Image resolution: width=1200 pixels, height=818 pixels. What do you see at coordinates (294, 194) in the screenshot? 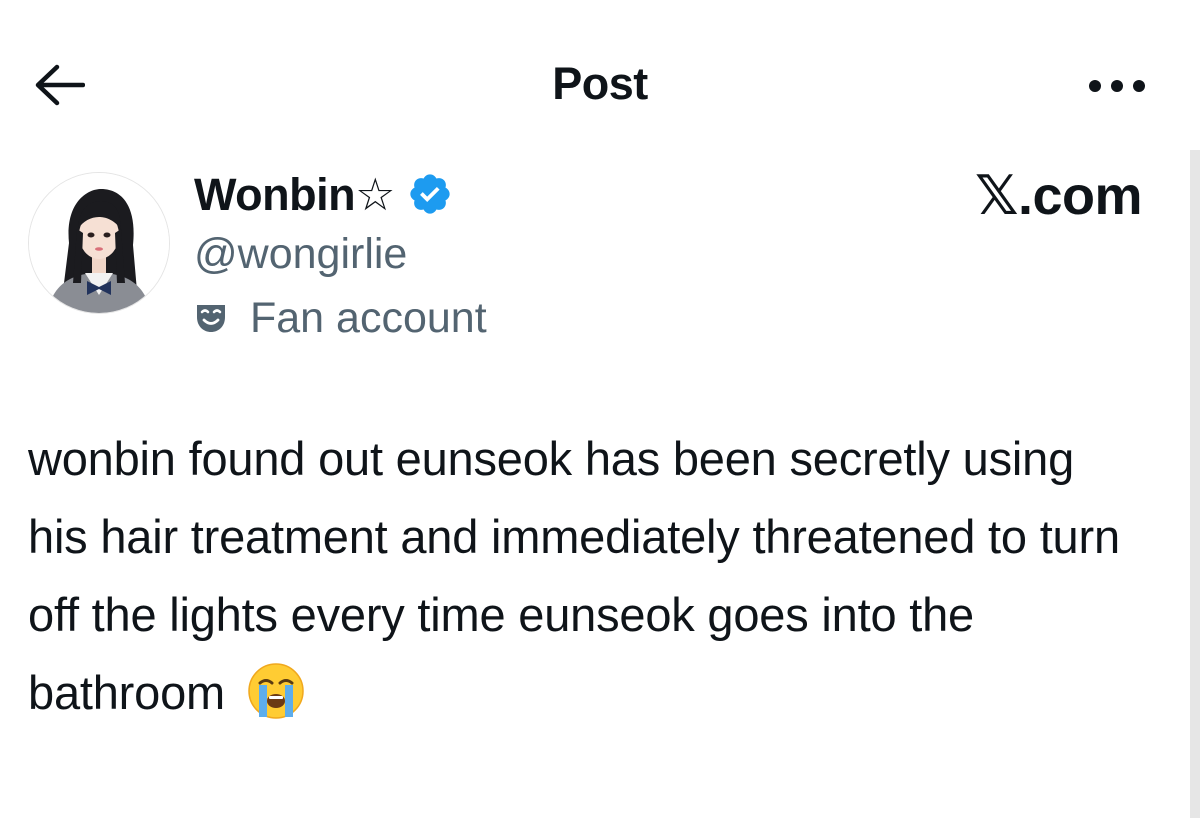
I see `author-display-name: Wonbin☆` at bounding box center [294, 194].